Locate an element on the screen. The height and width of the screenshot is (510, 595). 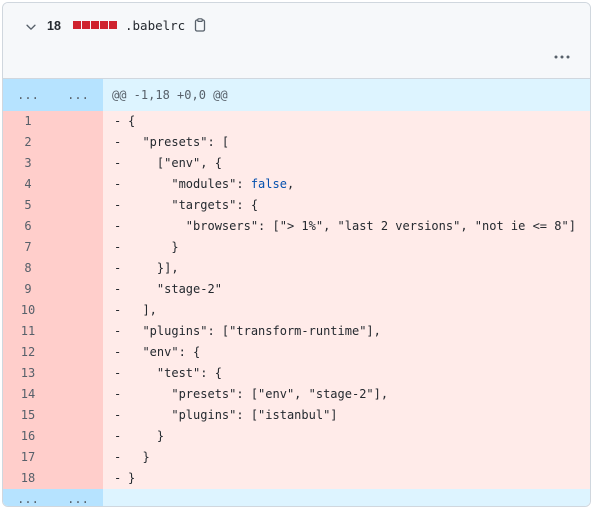
file-name-link: .babelrc is located at coordinates (155, 26).